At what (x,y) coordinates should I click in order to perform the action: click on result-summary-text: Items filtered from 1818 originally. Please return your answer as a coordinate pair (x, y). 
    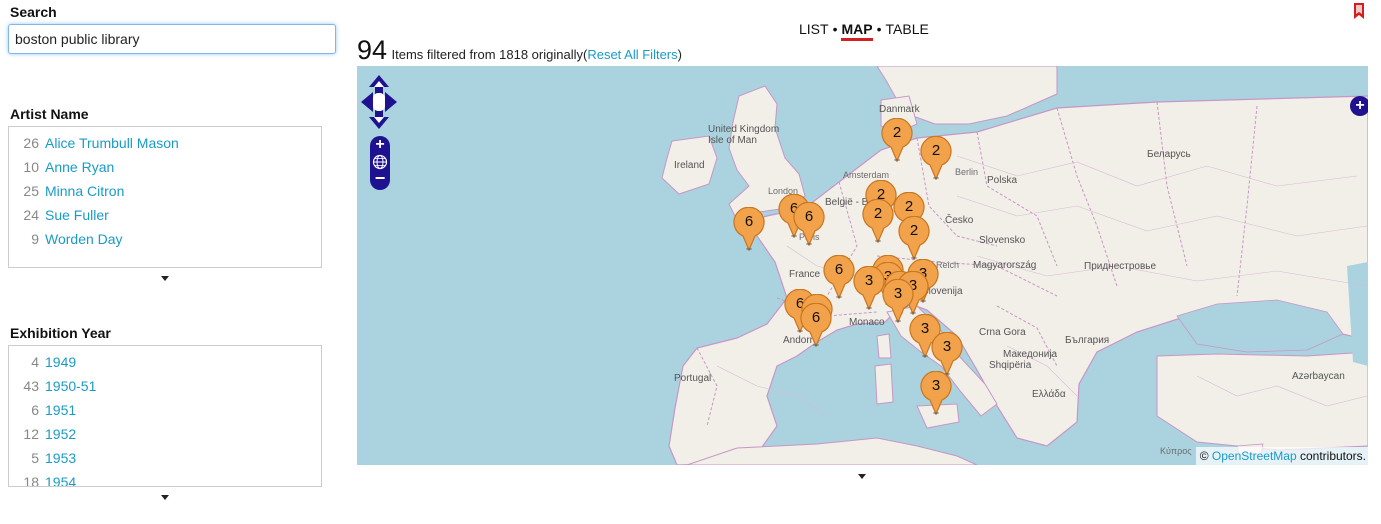
    Looking at the image, I should click on (487, 54).